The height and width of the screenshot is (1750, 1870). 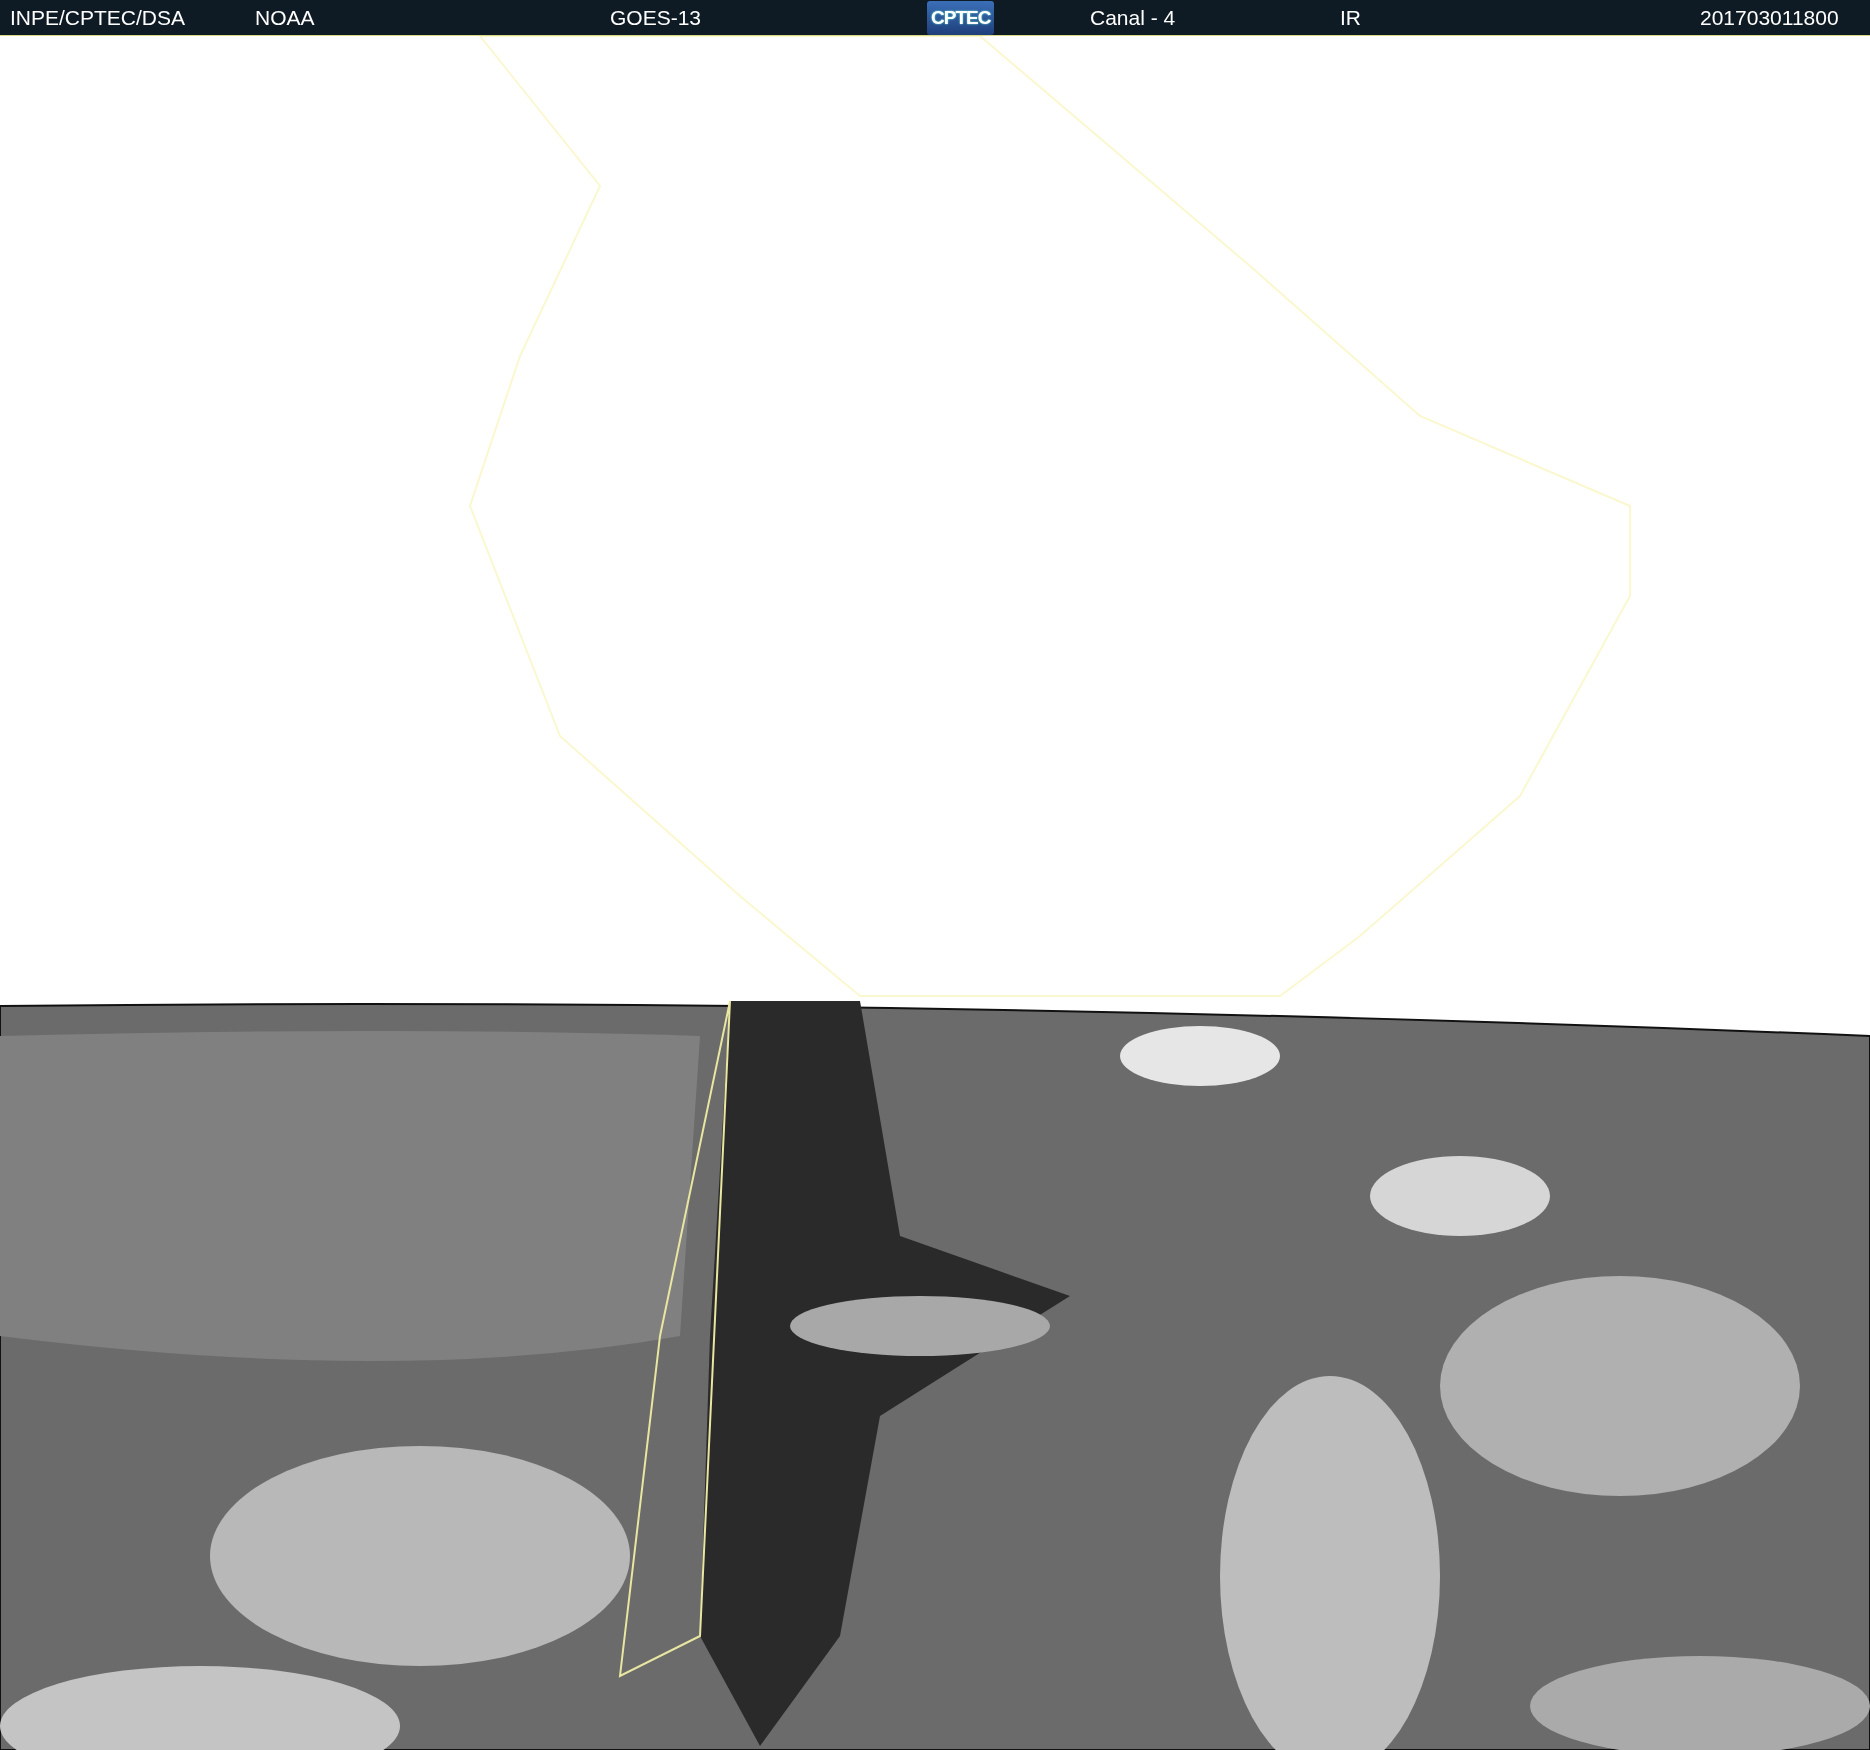 I want to click on header-label: NOAA, so click(x=285, y=17).